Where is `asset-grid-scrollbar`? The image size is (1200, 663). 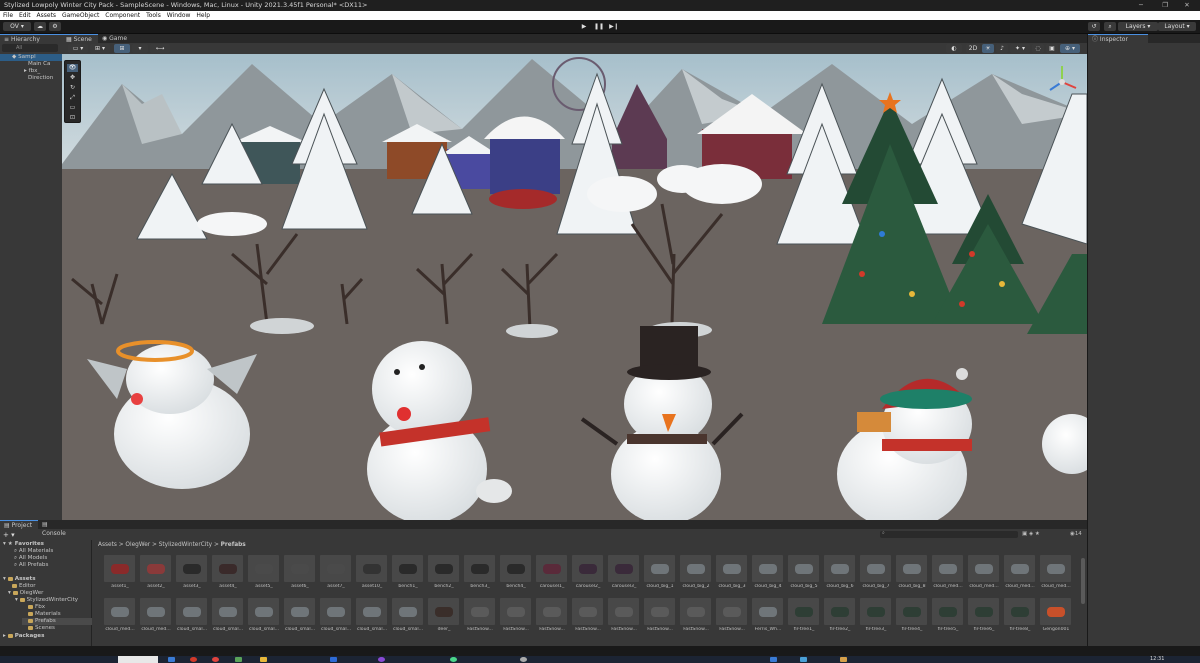
asset-grid-scrollbar is located at coordinates (1083, 581).